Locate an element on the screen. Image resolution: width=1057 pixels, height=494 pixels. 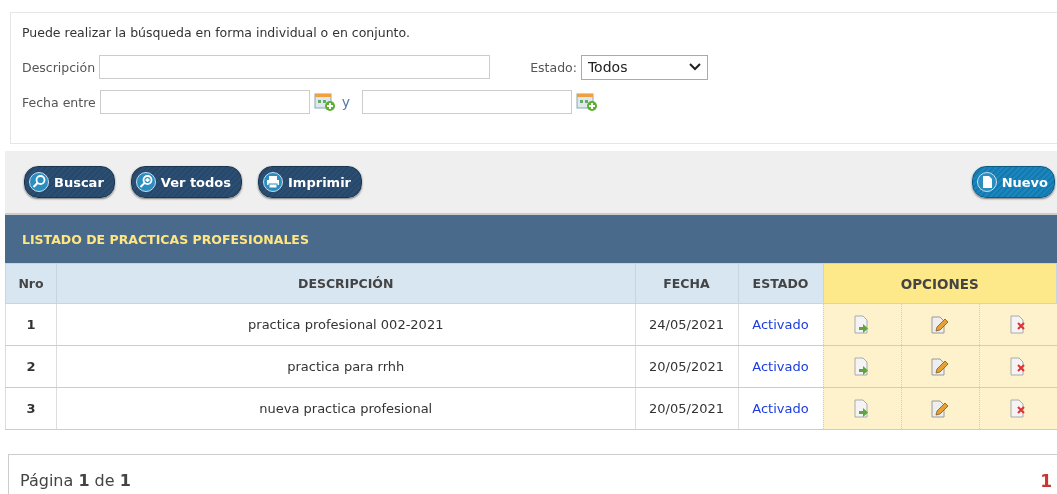
print-button: Imprimir is located at coordinates (310, 182).